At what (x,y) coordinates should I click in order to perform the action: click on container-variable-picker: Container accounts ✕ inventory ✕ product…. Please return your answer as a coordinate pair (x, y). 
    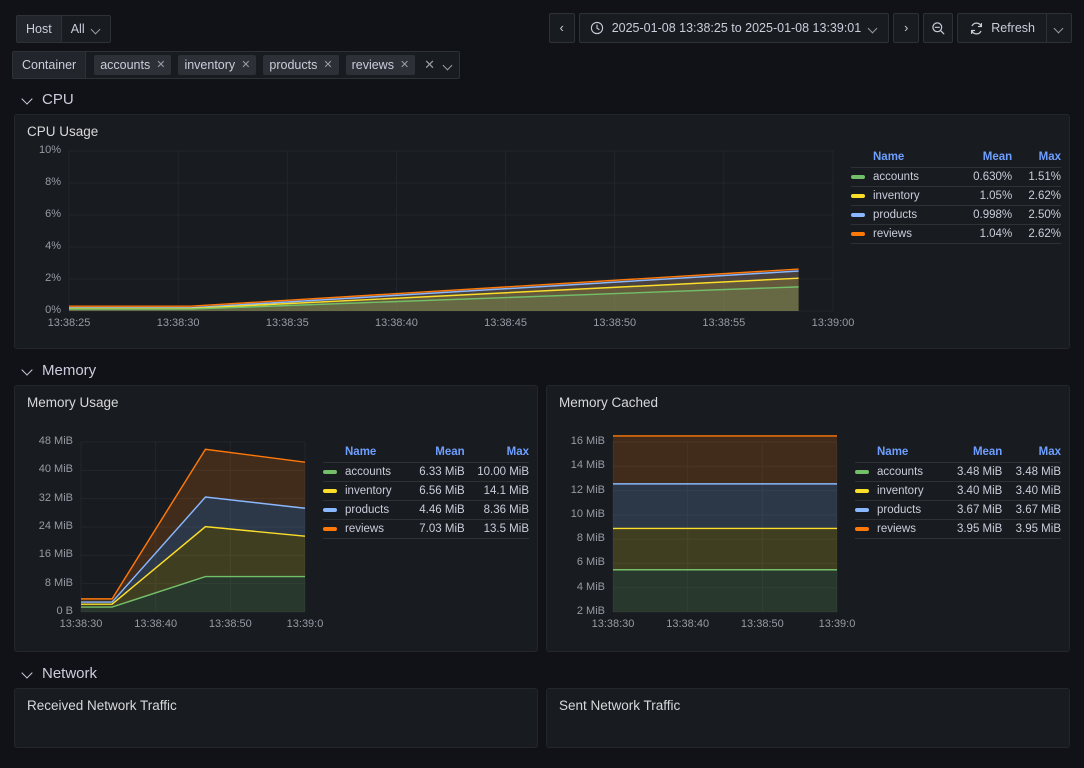
    Looking at the image, I should click on (236, 65).